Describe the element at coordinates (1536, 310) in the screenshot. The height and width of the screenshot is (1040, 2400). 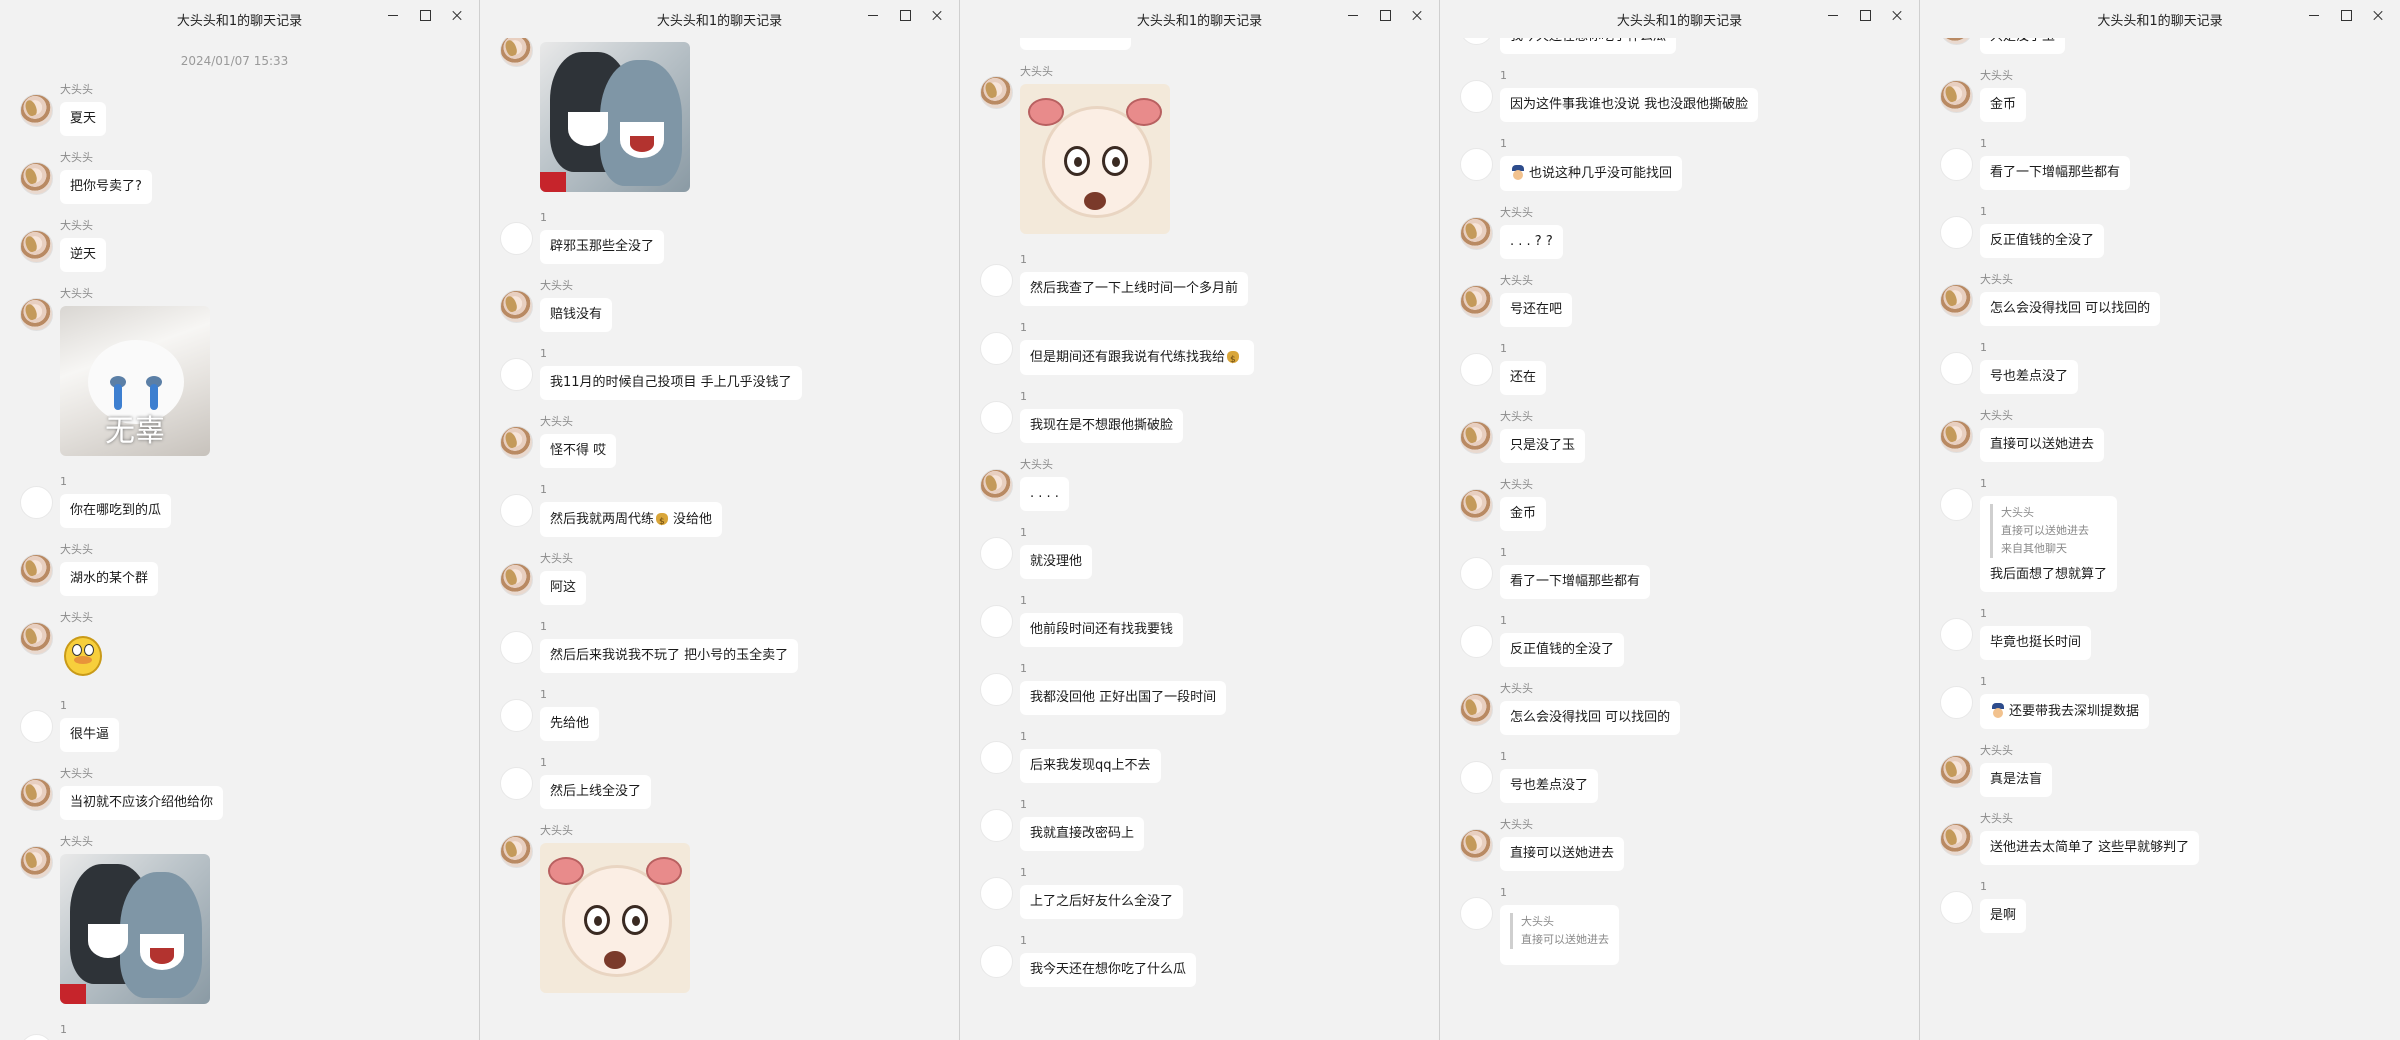
I see `message-bubble: 号还在吧` at that location.